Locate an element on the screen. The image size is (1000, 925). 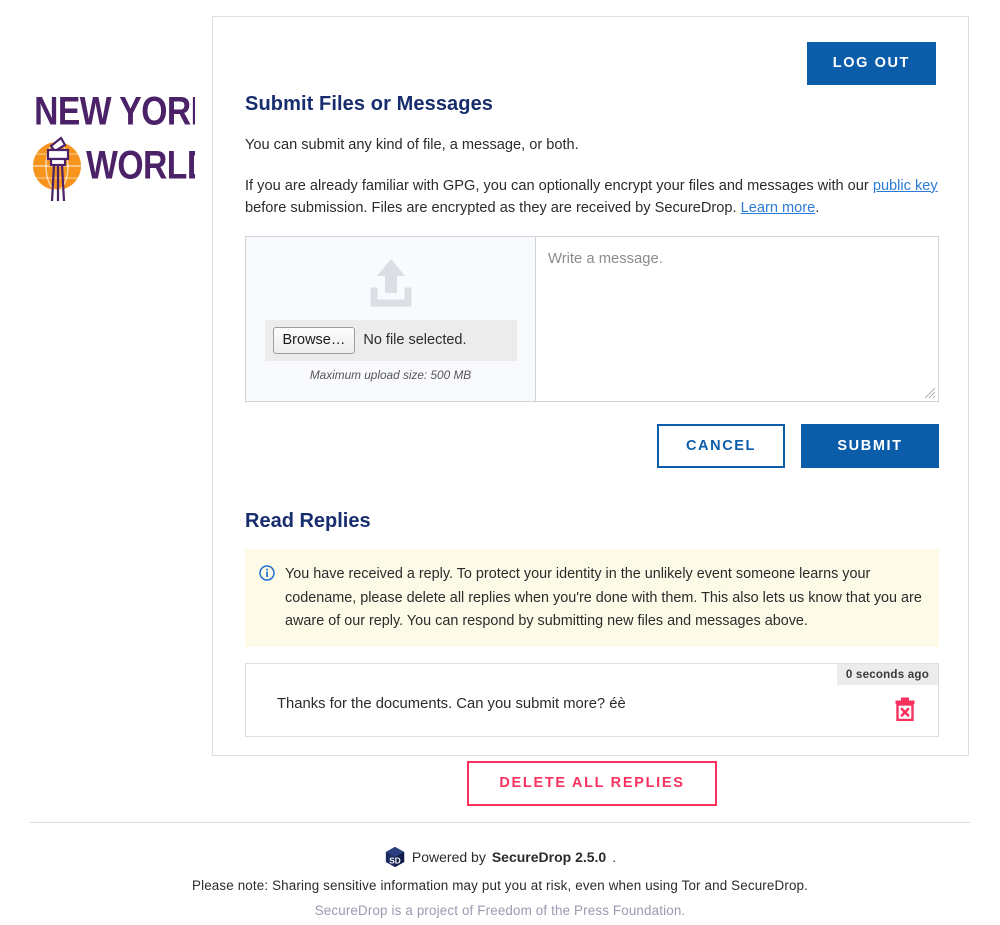
powered-by-row: SD Powered by SecureDrop 2.5.0. is located at coordinates (500, 857).